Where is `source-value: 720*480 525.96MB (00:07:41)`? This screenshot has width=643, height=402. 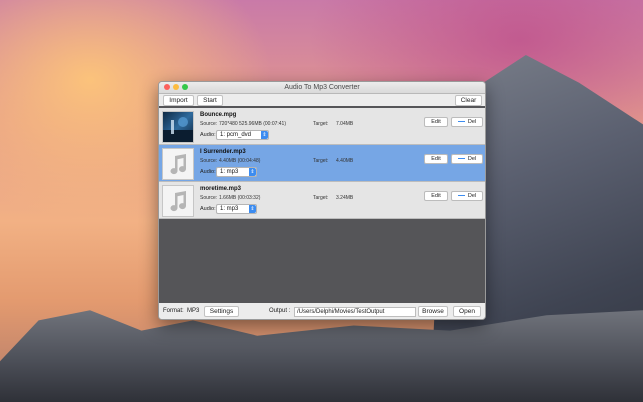 source-value: 720*480 525.96MB (00:07:41) is located at coordinates (252, 124).